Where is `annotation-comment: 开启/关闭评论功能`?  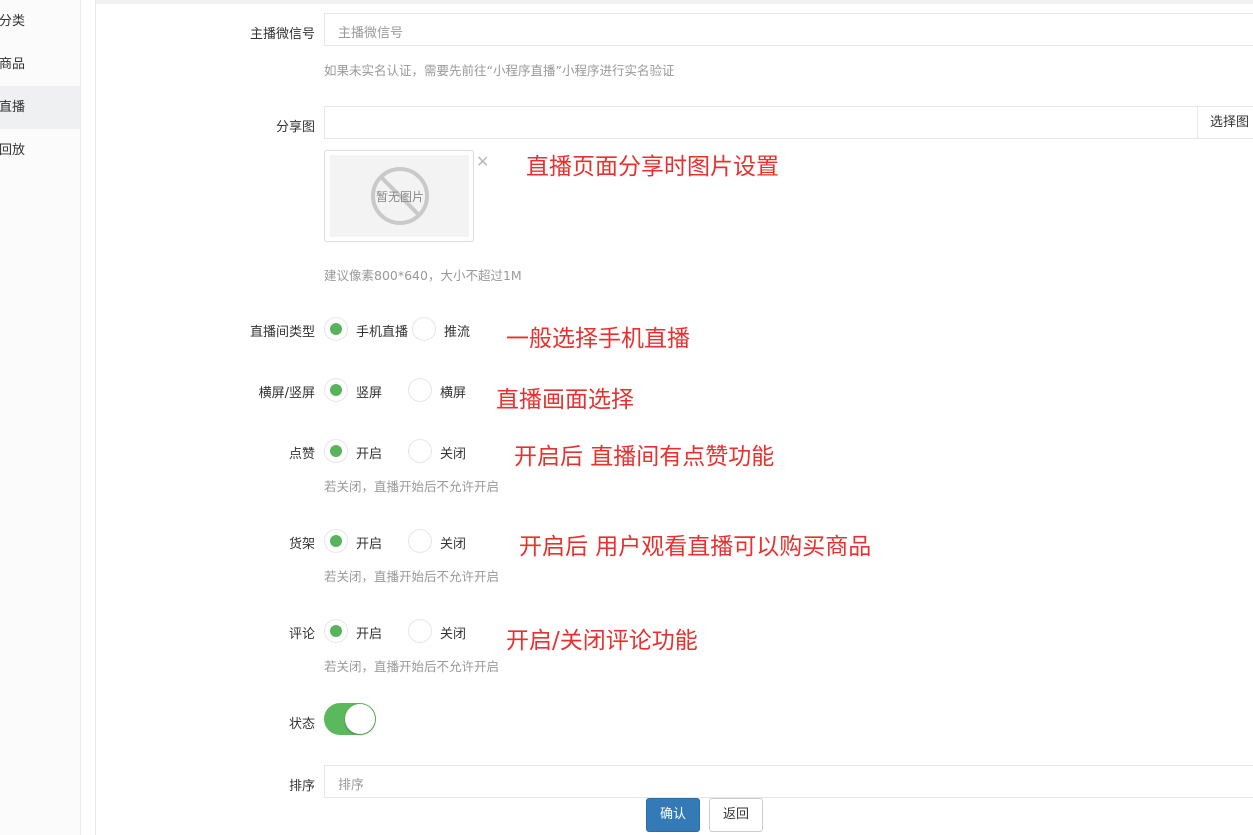
annotation-comment: 开启/关闭评论功能 is located at coordinates (602, 641).